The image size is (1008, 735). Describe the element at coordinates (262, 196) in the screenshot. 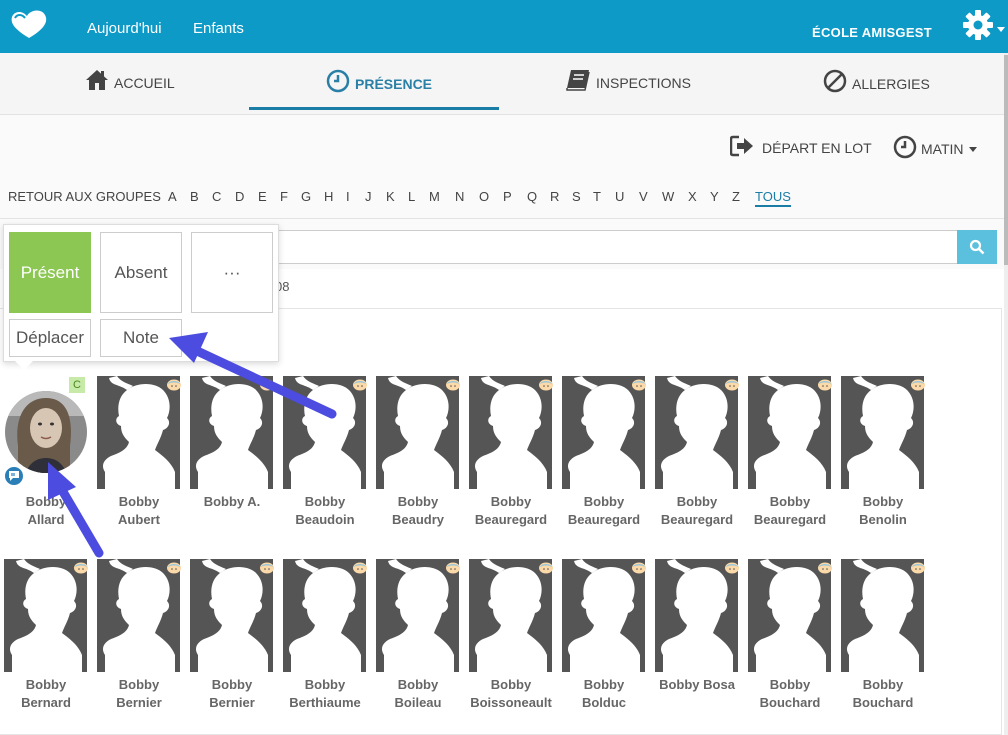

I see `letter-link: E` at that location.